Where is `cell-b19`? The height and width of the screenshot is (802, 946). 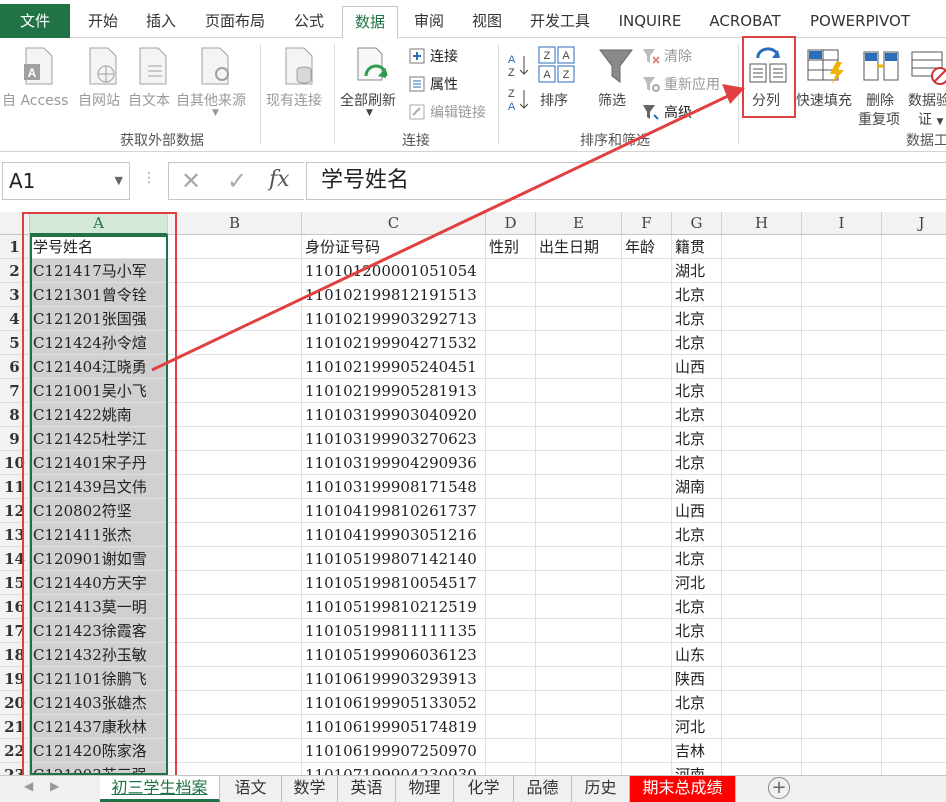 cell-b19 is located at coordinates (235, 679).